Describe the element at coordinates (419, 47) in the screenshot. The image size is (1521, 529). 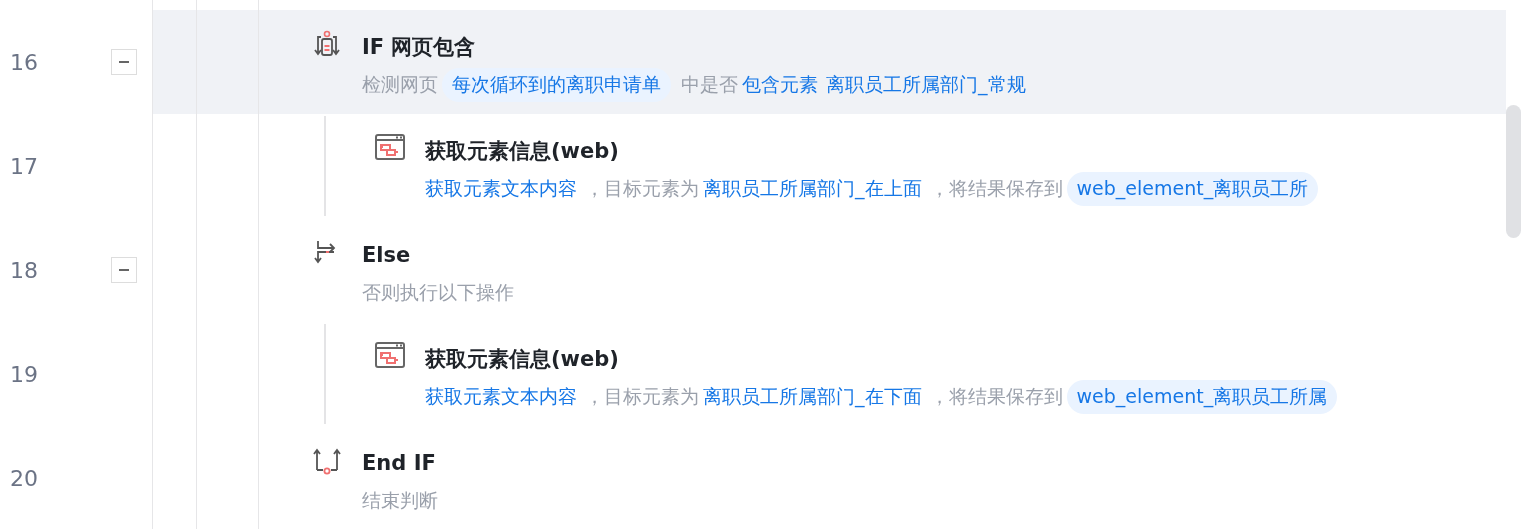
I see `step-title: IF 网页包含` at that location.